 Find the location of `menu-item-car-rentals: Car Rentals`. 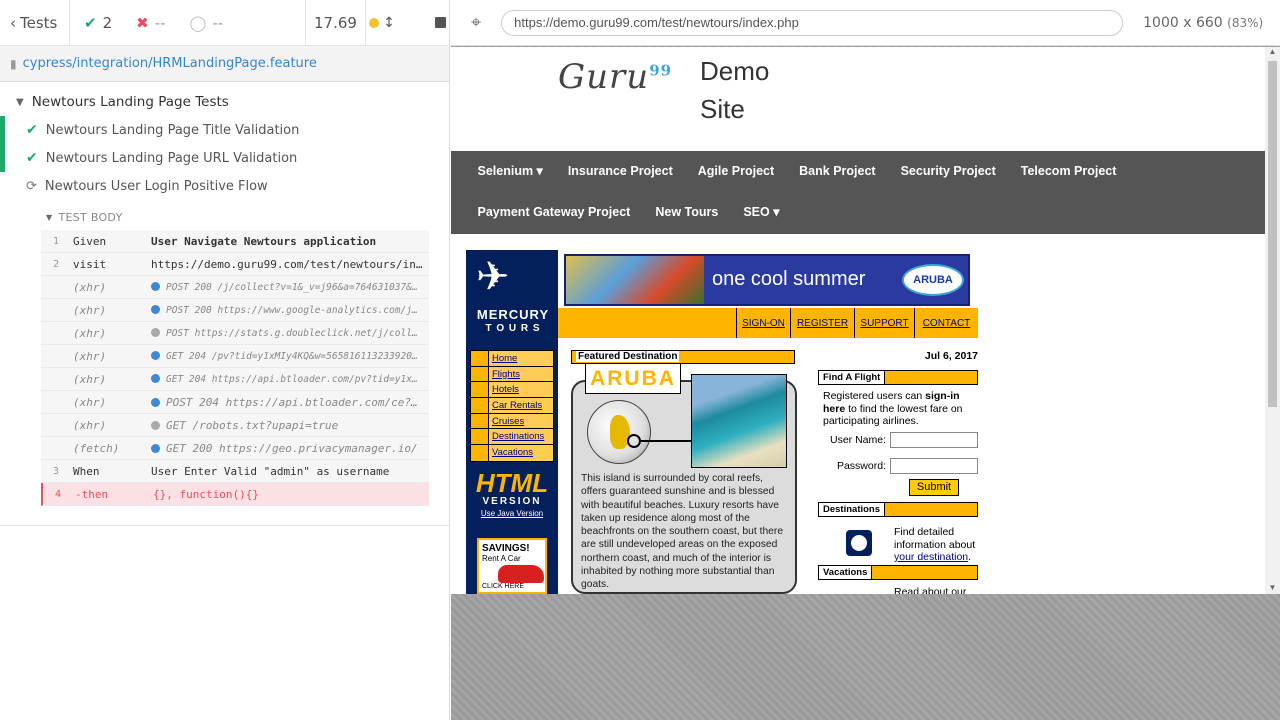

menu-item-car-rentals: Car Rentals is located at coordinates (512, 406).